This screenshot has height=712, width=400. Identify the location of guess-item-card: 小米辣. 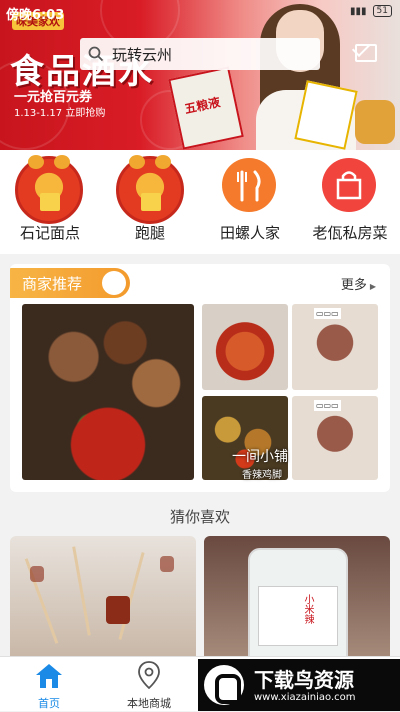
(297, 596).